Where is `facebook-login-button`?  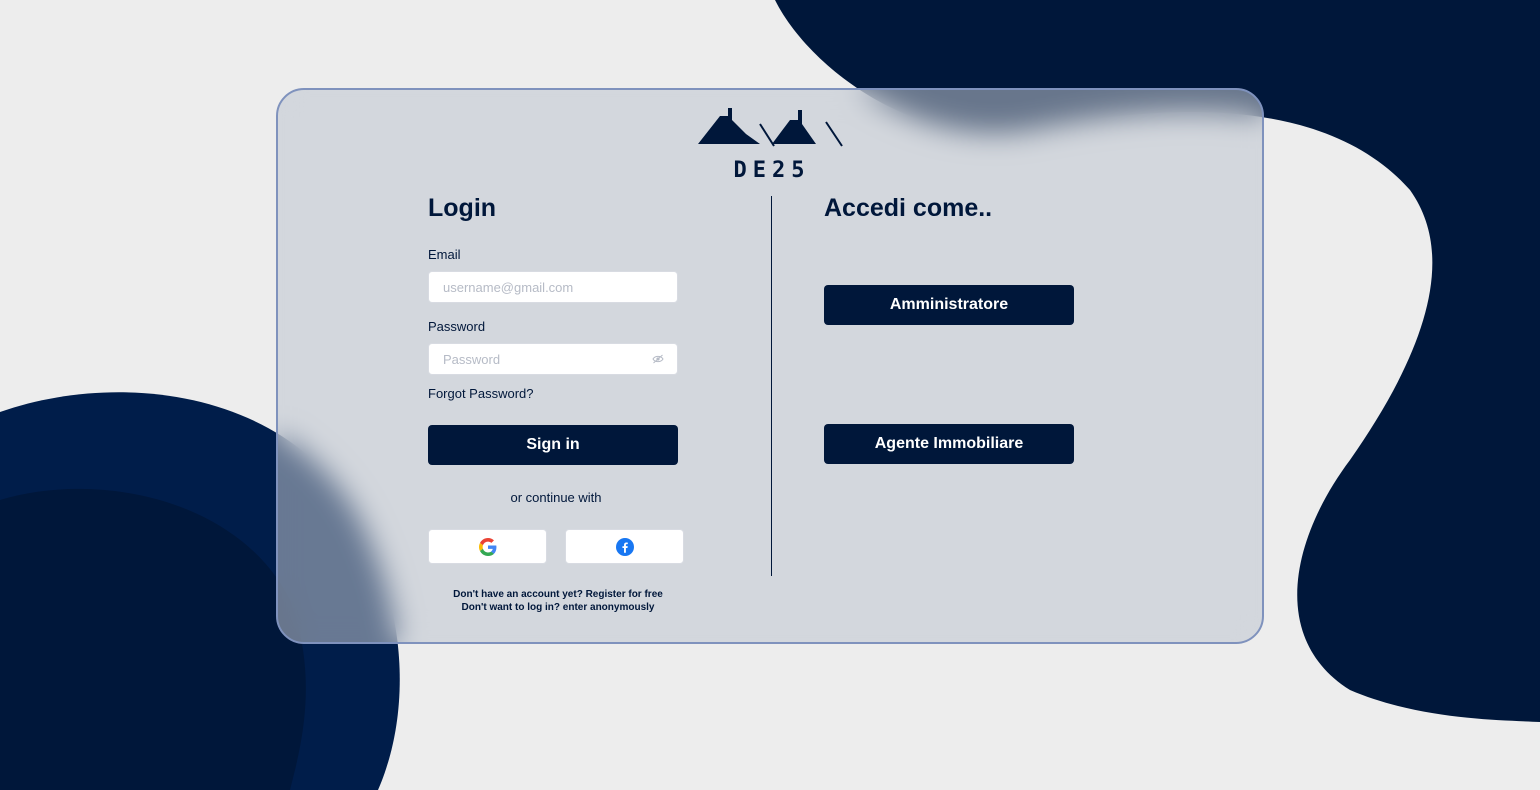
facebook-login-button is located at coordinates (624, 546).